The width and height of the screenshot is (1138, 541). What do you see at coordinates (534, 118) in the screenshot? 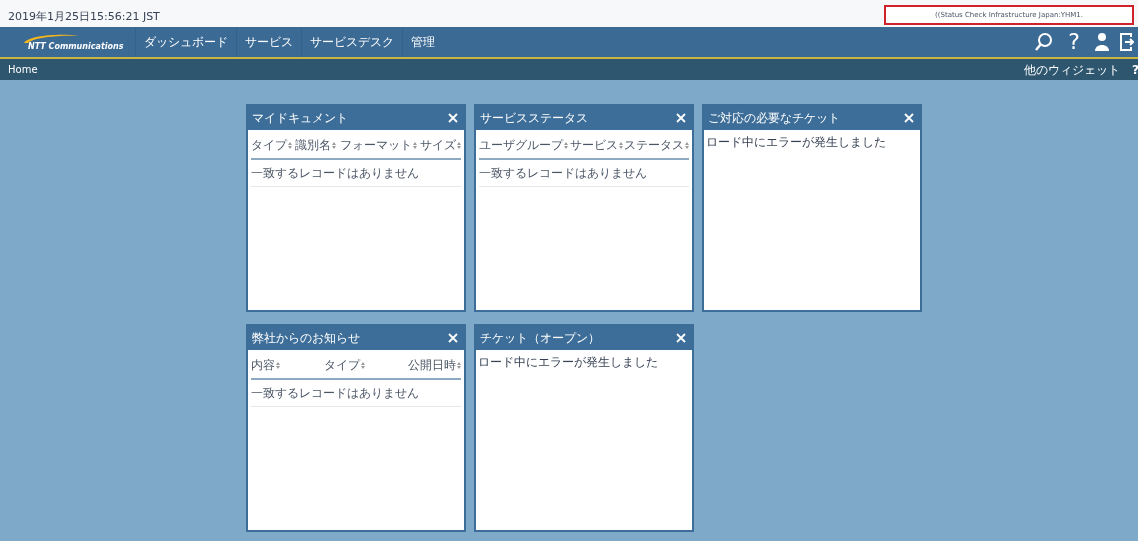
I see `widget-title: サービスステータス` at bounding box center [534, 118].